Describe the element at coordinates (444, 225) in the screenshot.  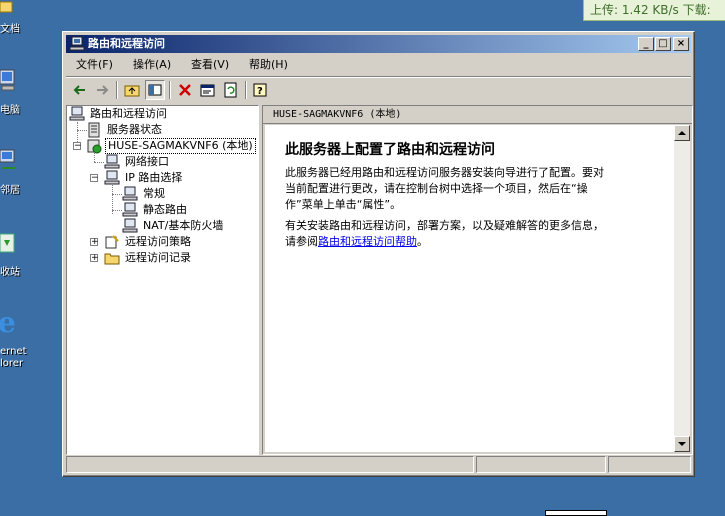
I see `paragraph-line: 有关安装路由和远程访问，部署方案，以及疑难解答的更多信息，` at that location.